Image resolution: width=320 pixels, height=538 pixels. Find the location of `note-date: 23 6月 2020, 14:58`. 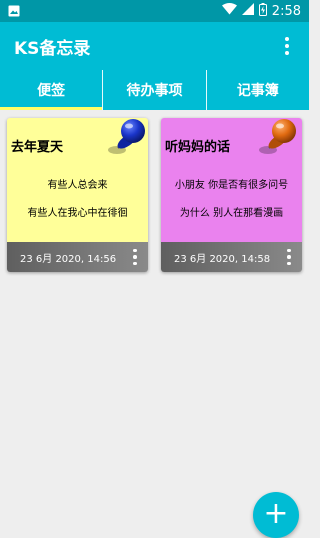

note-date: 23 6月 2020, 14:58 is located at coordinates (222, 259).